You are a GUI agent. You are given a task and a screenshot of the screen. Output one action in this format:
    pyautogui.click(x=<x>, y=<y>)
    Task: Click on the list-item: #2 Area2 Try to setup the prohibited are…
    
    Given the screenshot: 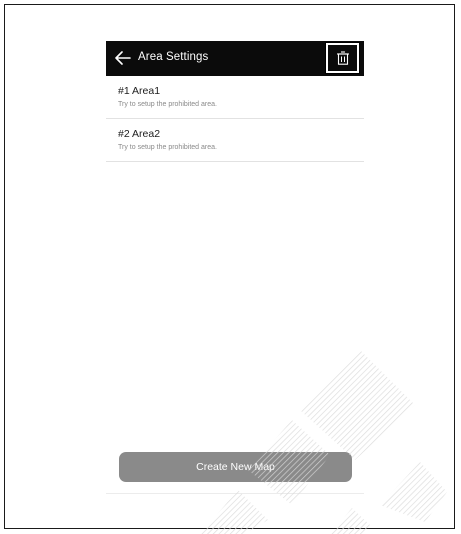 What is the action you would take?
    pyautogui.click(x=235, y=140)
    